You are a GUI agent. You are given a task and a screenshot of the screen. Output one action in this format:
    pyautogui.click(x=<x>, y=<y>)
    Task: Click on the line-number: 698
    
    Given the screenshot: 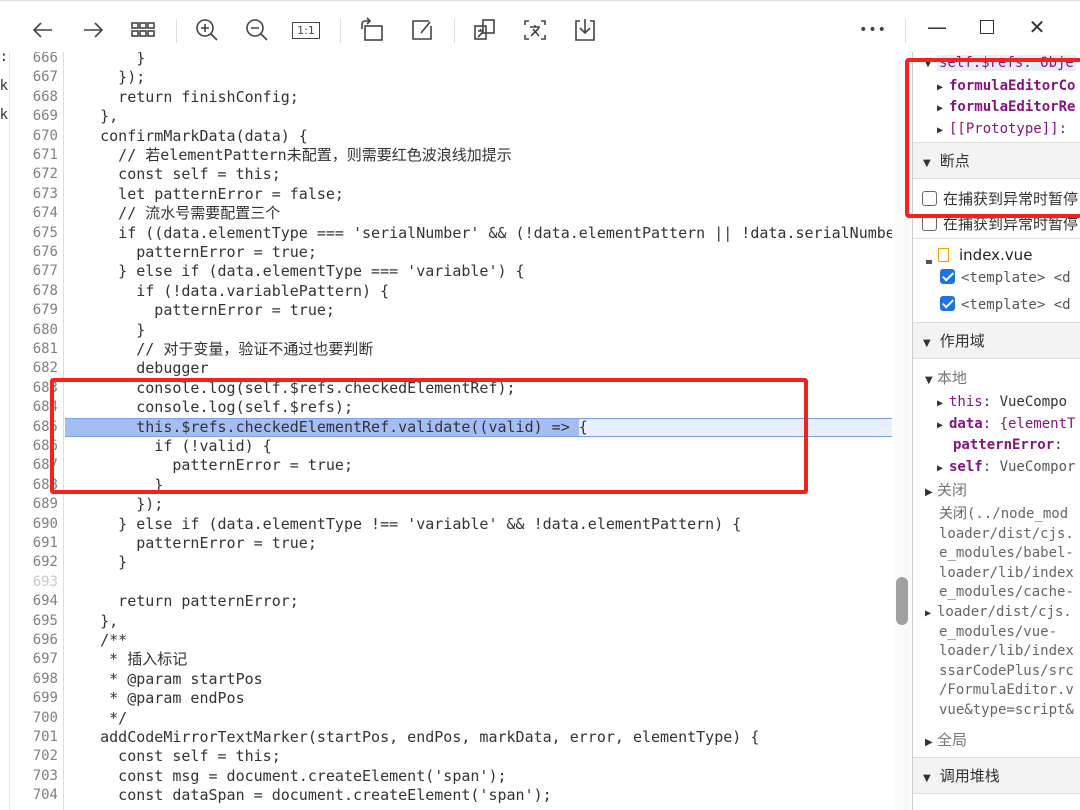 What is the action you would take?
    pyautogui.click(x=34, y=679)
    